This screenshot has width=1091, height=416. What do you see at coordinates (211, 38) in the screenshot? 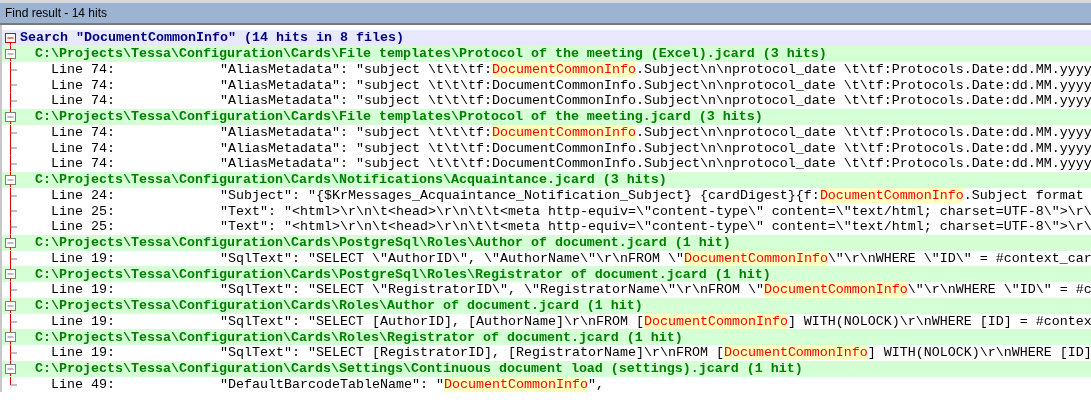
I see `search-summary: Search "DocumentCommonInfo" (14 hits in 8 files)` at bounding box center [211, 38].